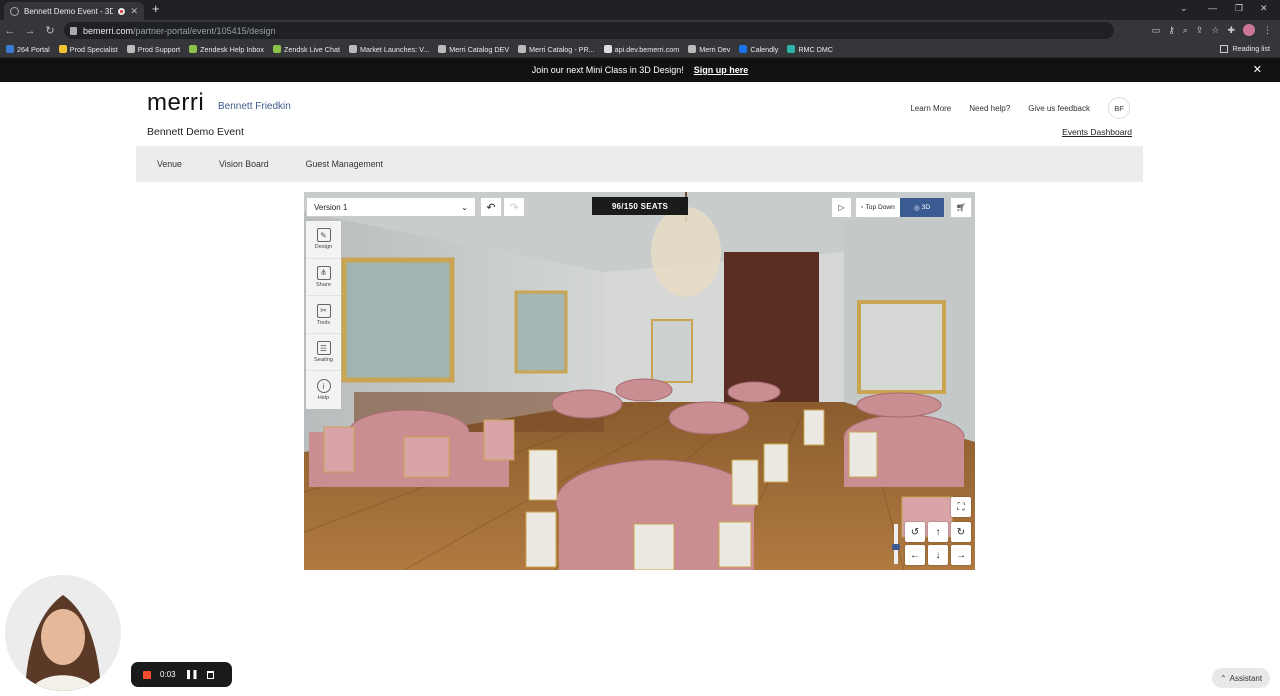 This screenshot has height=696, width=1280. What do you see at coordinates (244, 164) in the screenshot?
I see `tab-vision-board: Vision Board` at bounding box center [244, 164].